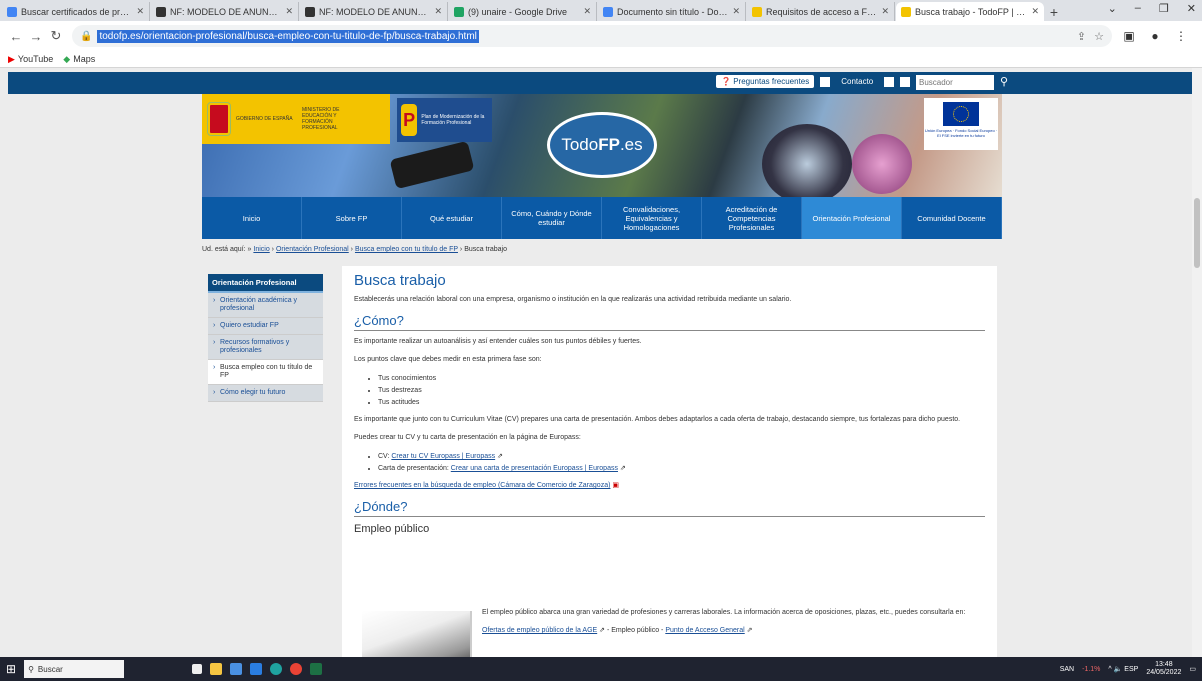  Describe the element at coordinates (1123, 669) in the screenshot. I see `tray-icons: ^ 🔈 ESP` at that location.